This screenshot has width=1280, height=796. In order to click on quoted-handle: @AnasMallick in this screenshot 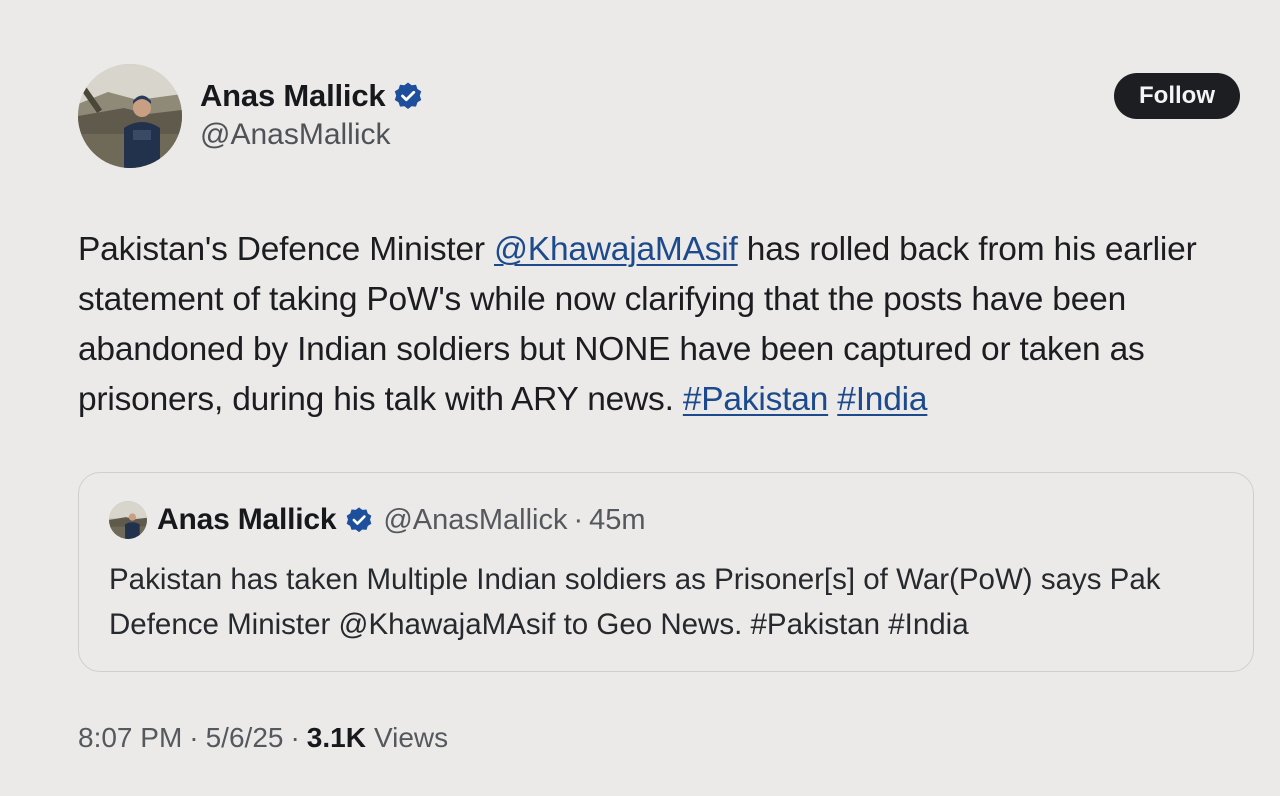, I will do `click(475, 520)`.